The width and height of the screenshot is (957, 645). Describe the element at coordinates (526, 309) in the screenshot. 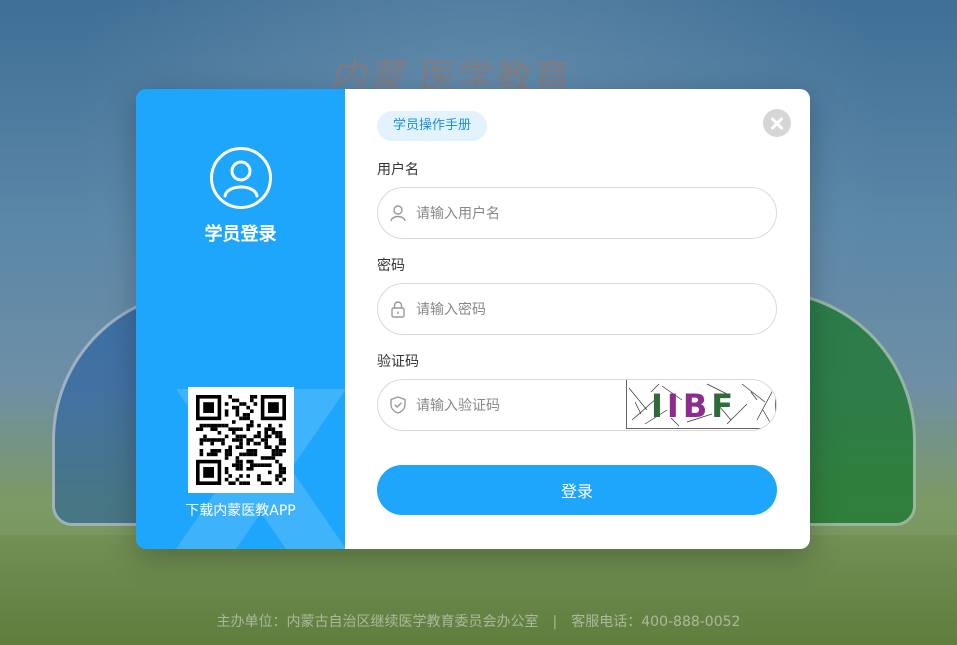

I see `password-input` at that location.